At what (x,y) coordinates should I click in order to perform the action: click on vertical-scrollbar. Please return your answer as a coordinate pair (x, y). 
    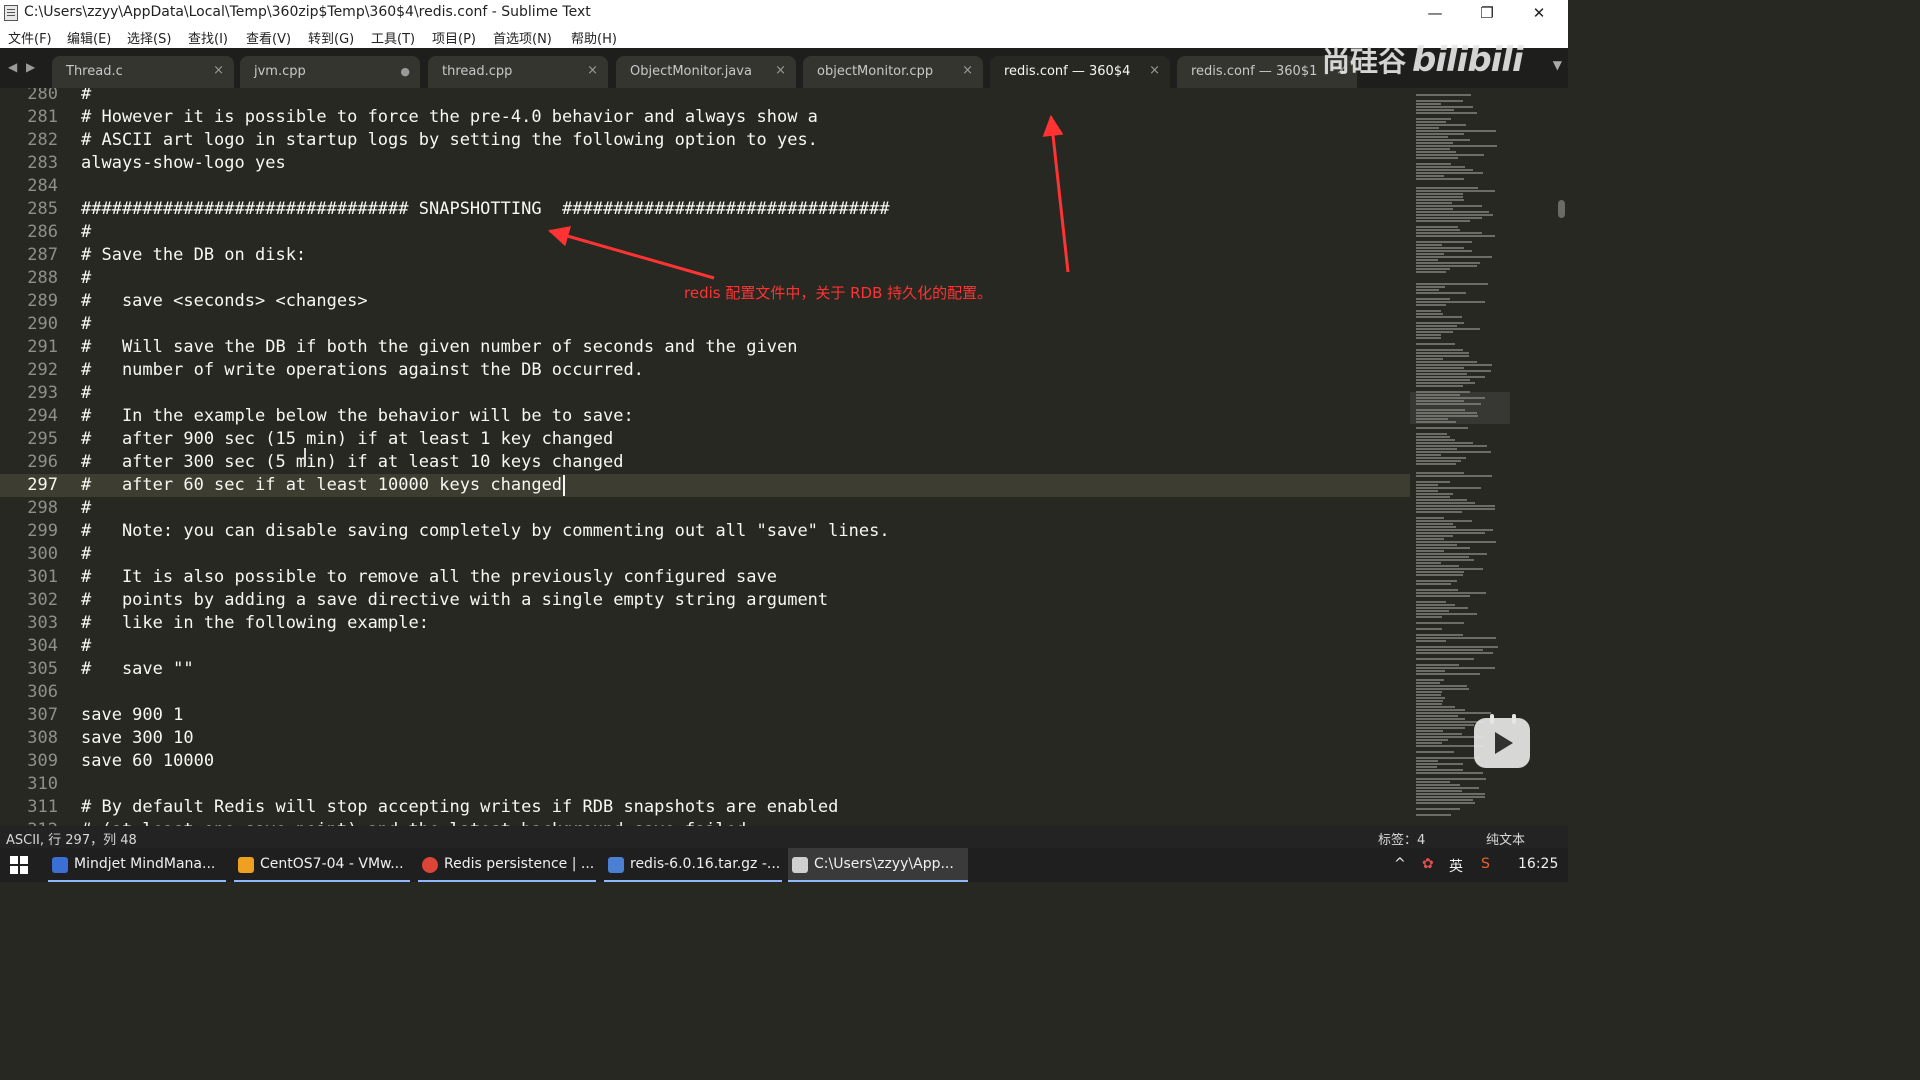
    Looking at the image, I should click on (1561, 457).